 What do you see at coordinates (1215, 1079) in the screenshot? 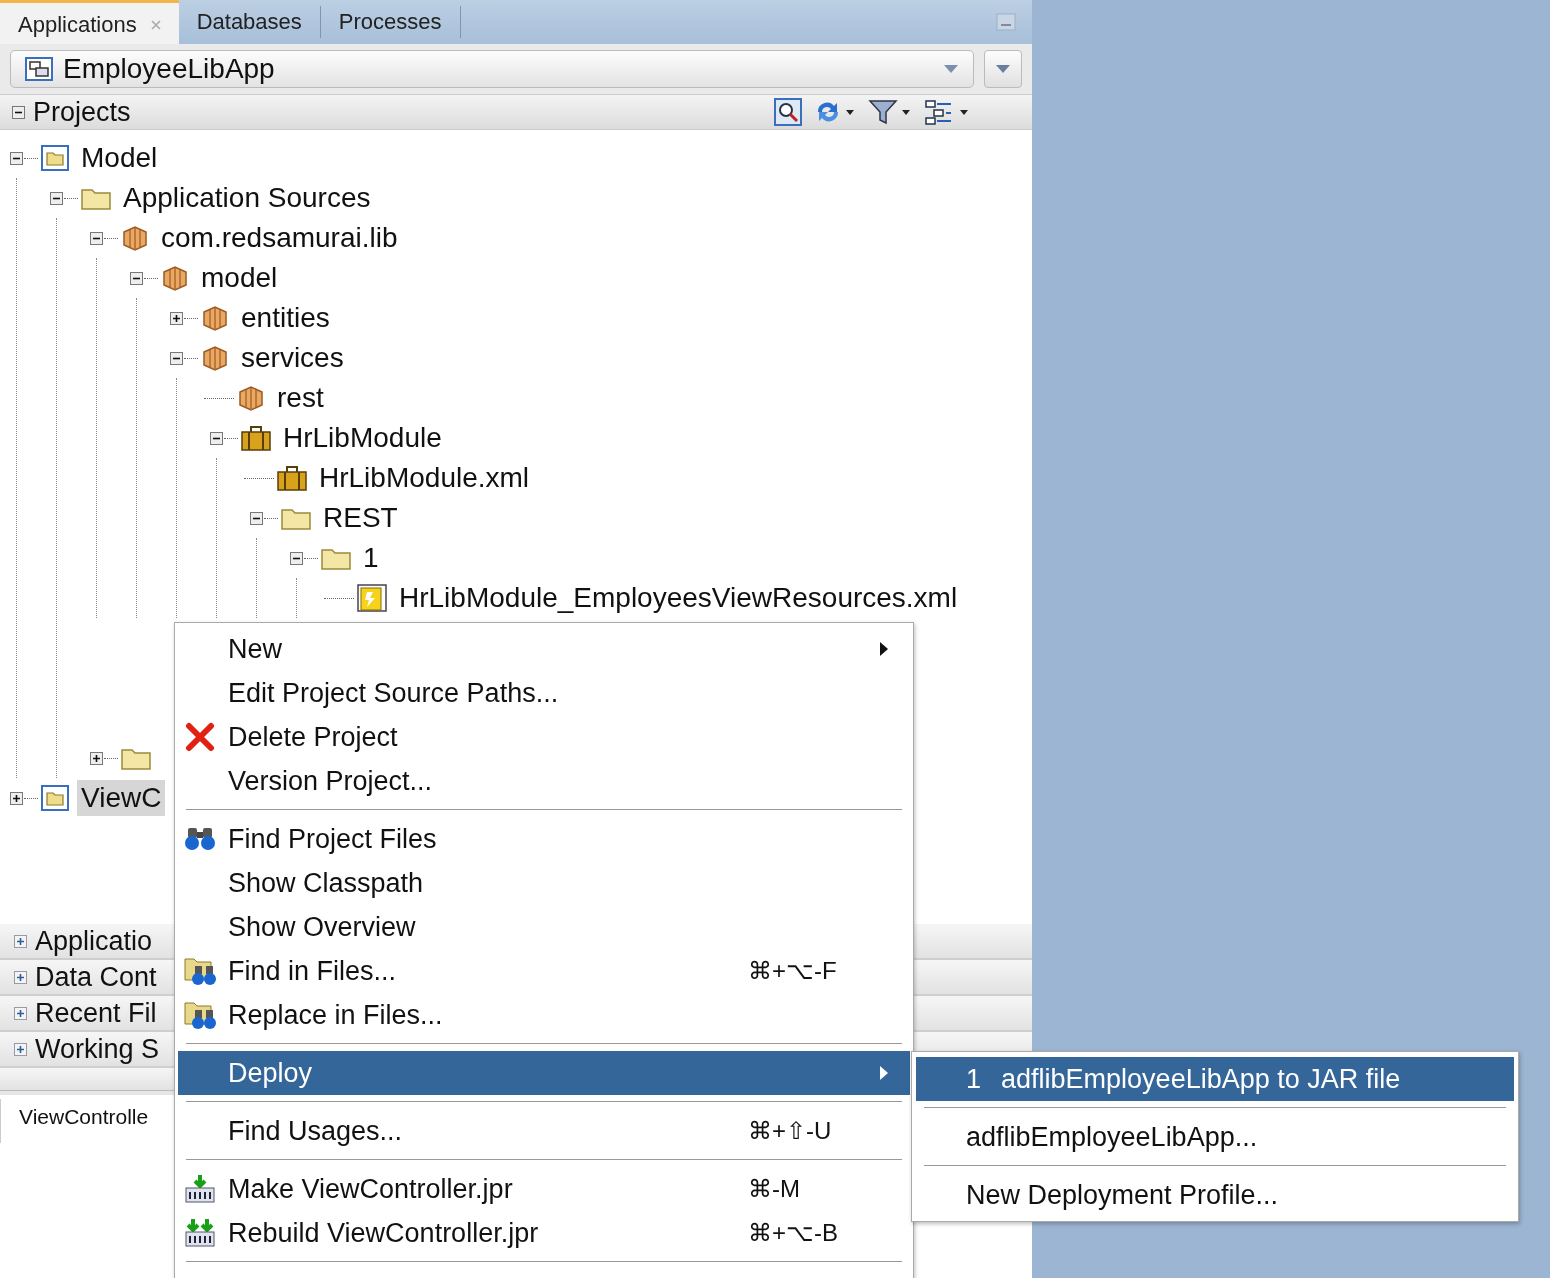
I see `menu-item: 1 adflibEmployeeLibApp to JAR file` at bounding box center [1215, 1079].